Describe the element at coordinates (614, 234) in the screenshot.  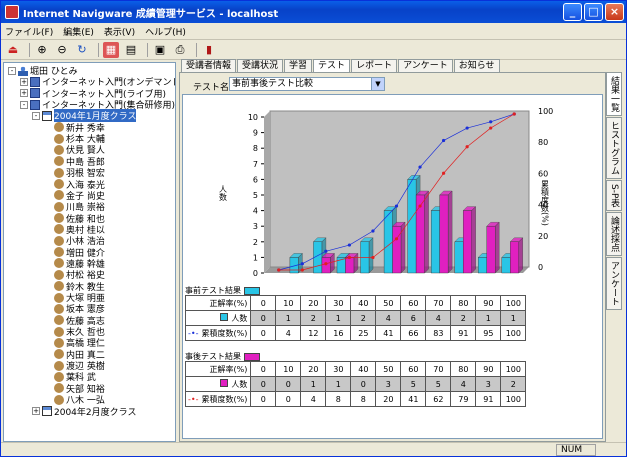
I see `vtab-3: 論述採点` at that location.